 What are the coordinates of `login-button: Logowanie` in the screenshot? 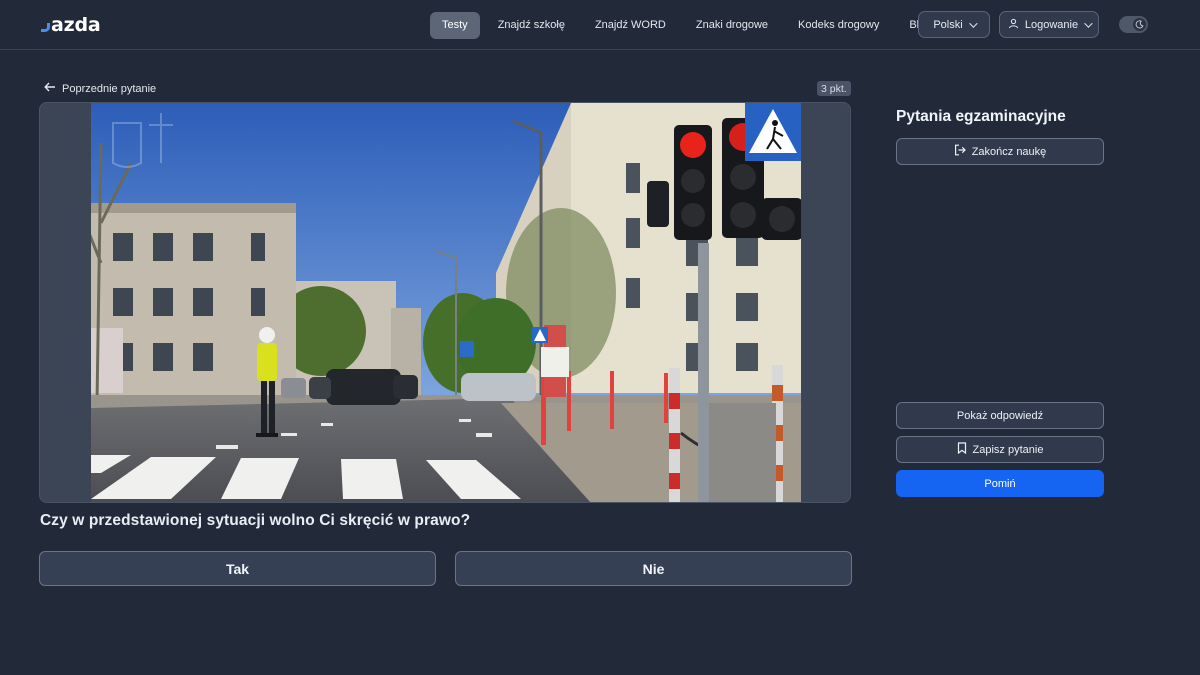 It's located at (1049, 24).